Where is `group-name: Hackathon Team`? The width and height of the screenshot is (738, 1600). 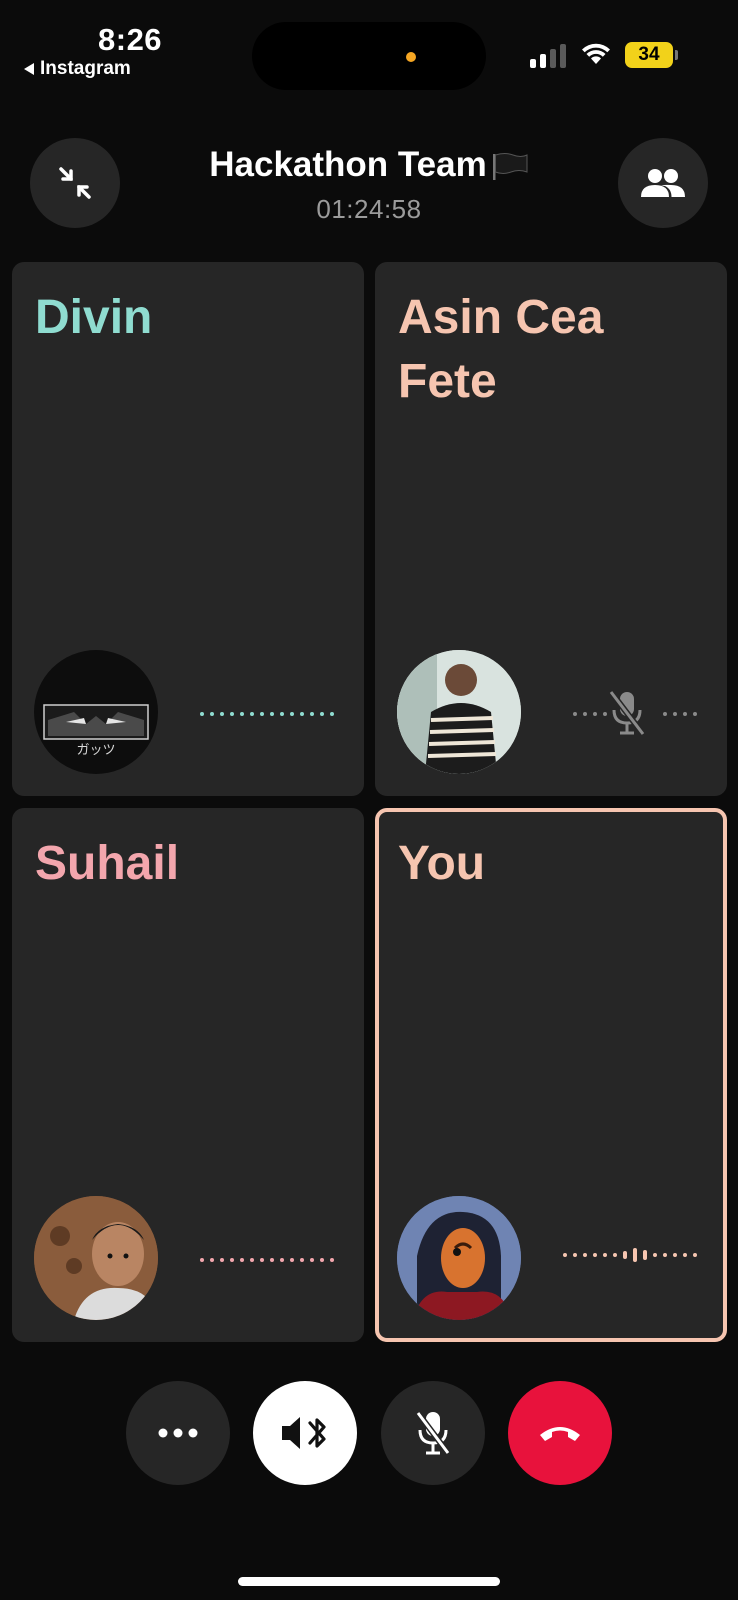
group-name: Hackathon Team is located at coordinates (348, 164).